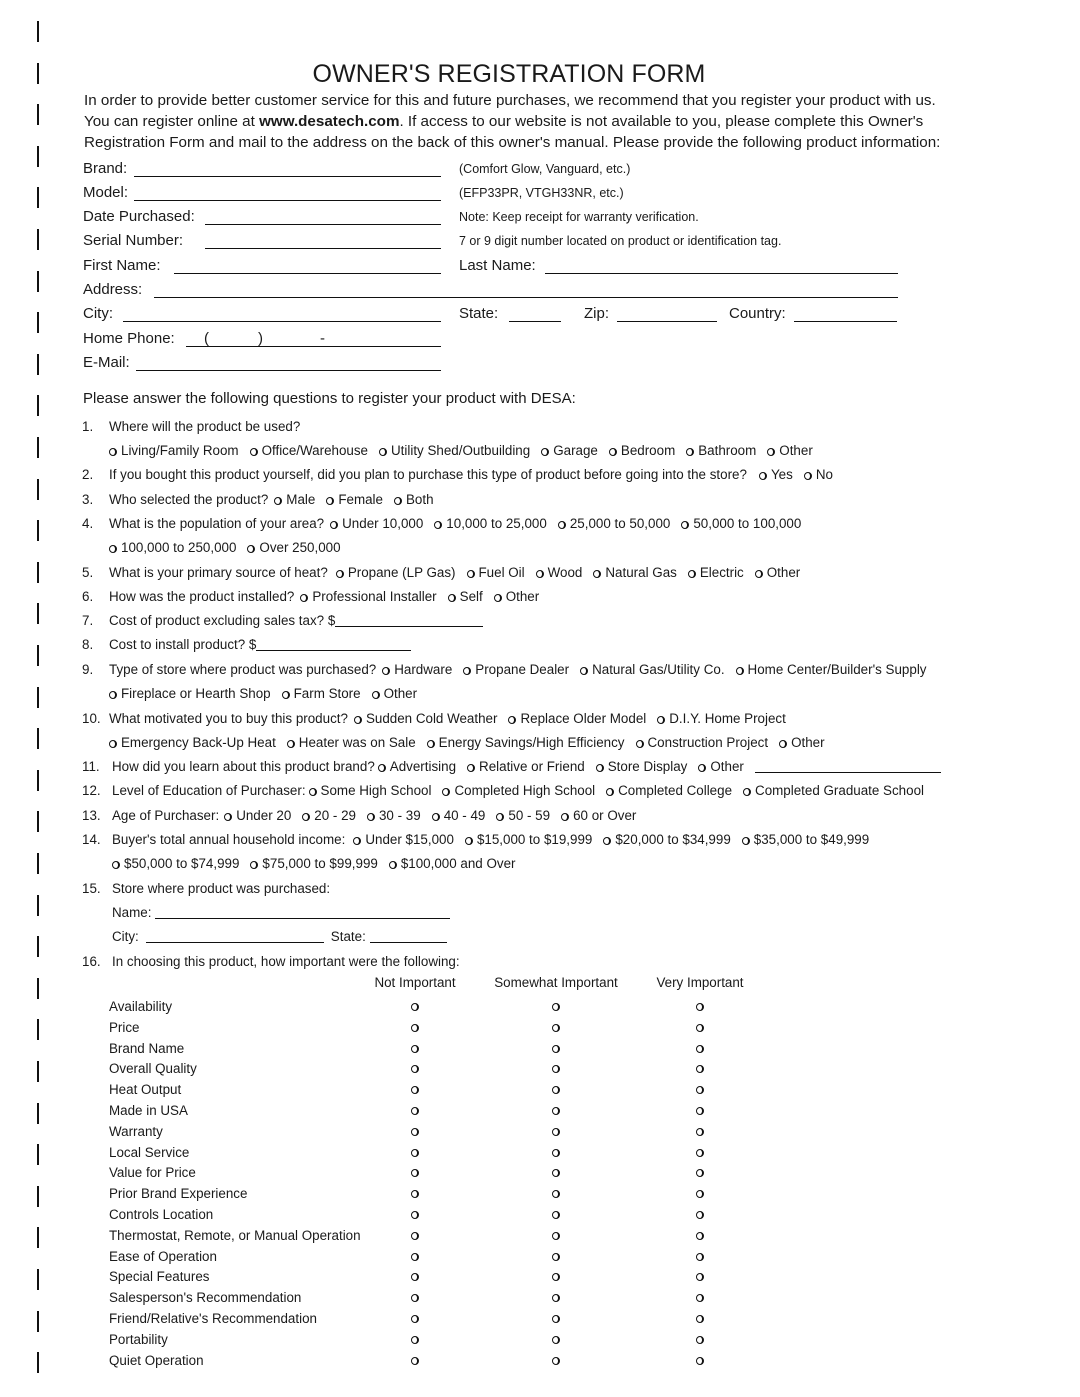  What do you see at coordinates (323, 216) in the screenshot?
I see `date-purchased-field` at bounding box center [323, 216].